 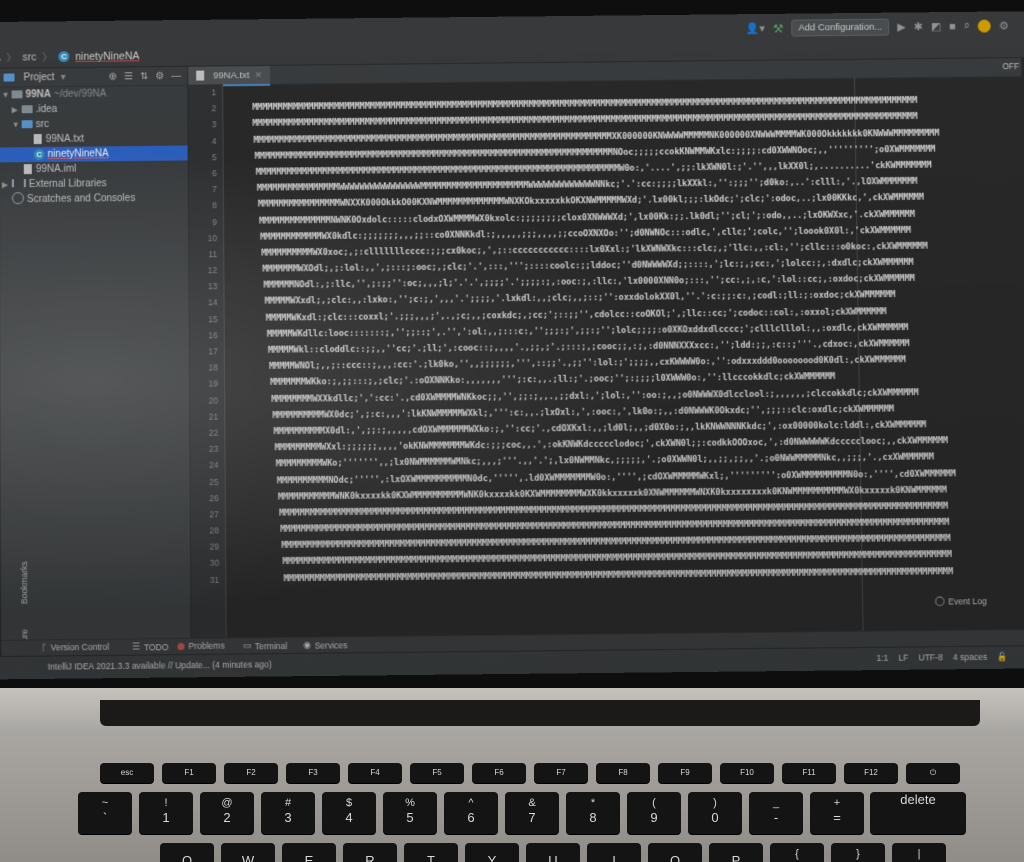 What do you see at coordinates (0, 57) in the screenshot?
I see `breadcrumb-project: A` at bounding box center [0, 57].